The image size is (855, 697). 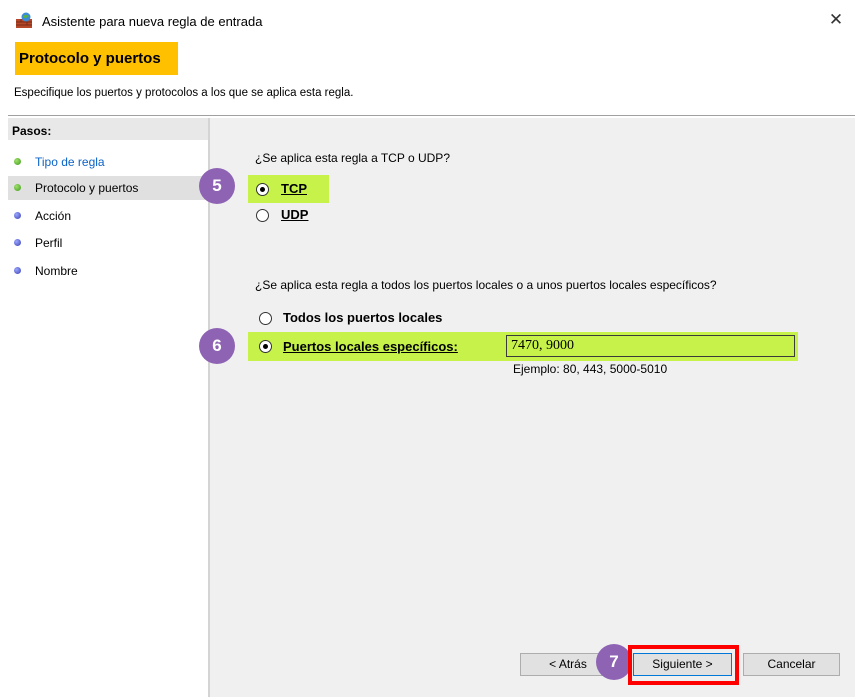 What do you see at coordinates (108, 243) in the screenshot?
I see `step-perfil: Perfil` at bounding box center [108, 243].